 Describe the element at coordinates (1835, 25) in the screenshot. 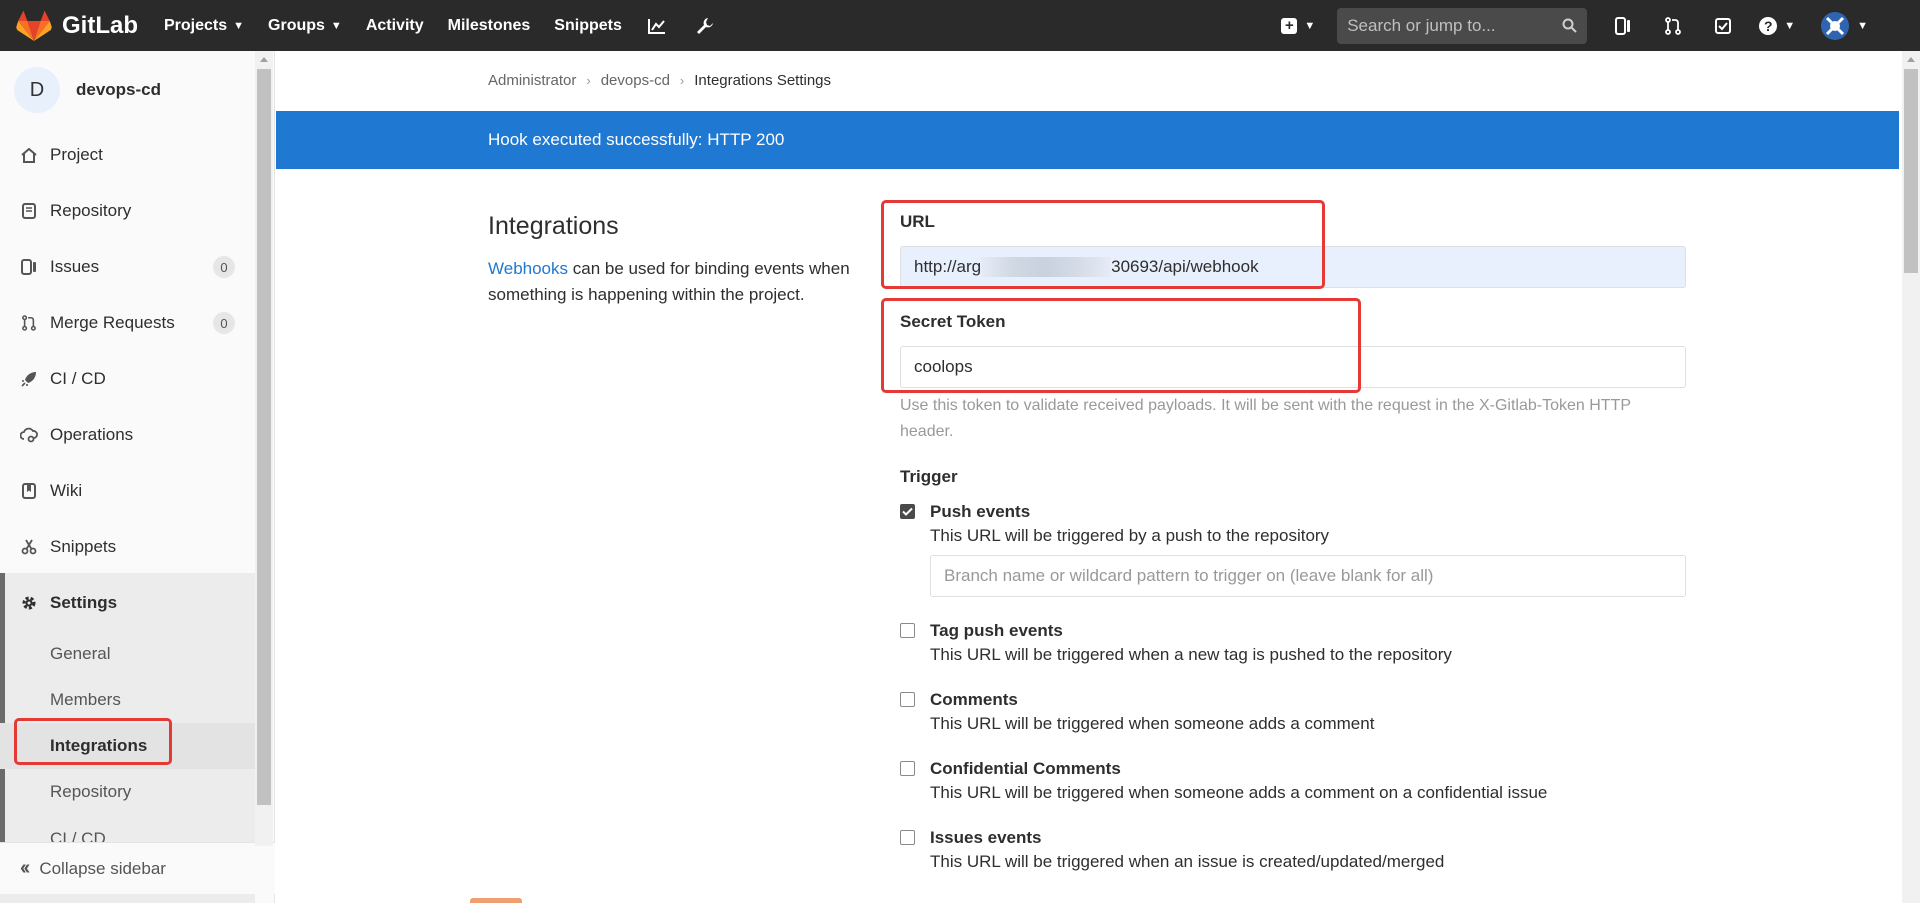

I see `avatar` at that location.